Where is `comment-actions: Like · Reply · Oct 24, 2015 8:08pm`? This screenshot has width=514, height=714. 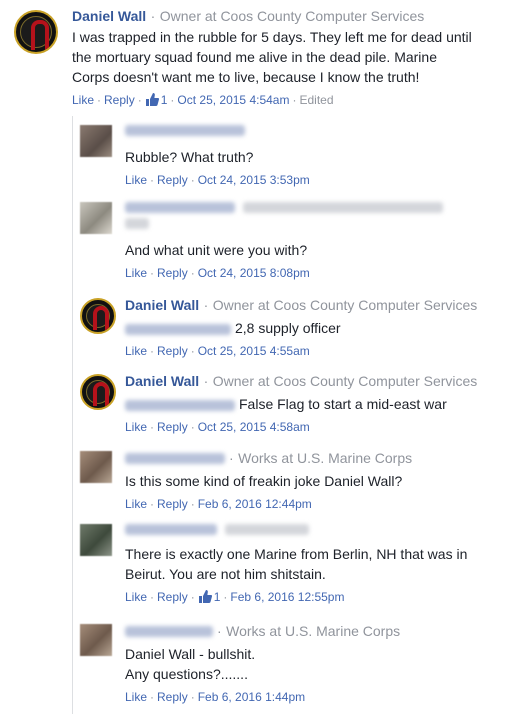 comment-actions: Like · Reply · Oct 24, 2015 8:08pm is located at coordinates (217, 273).